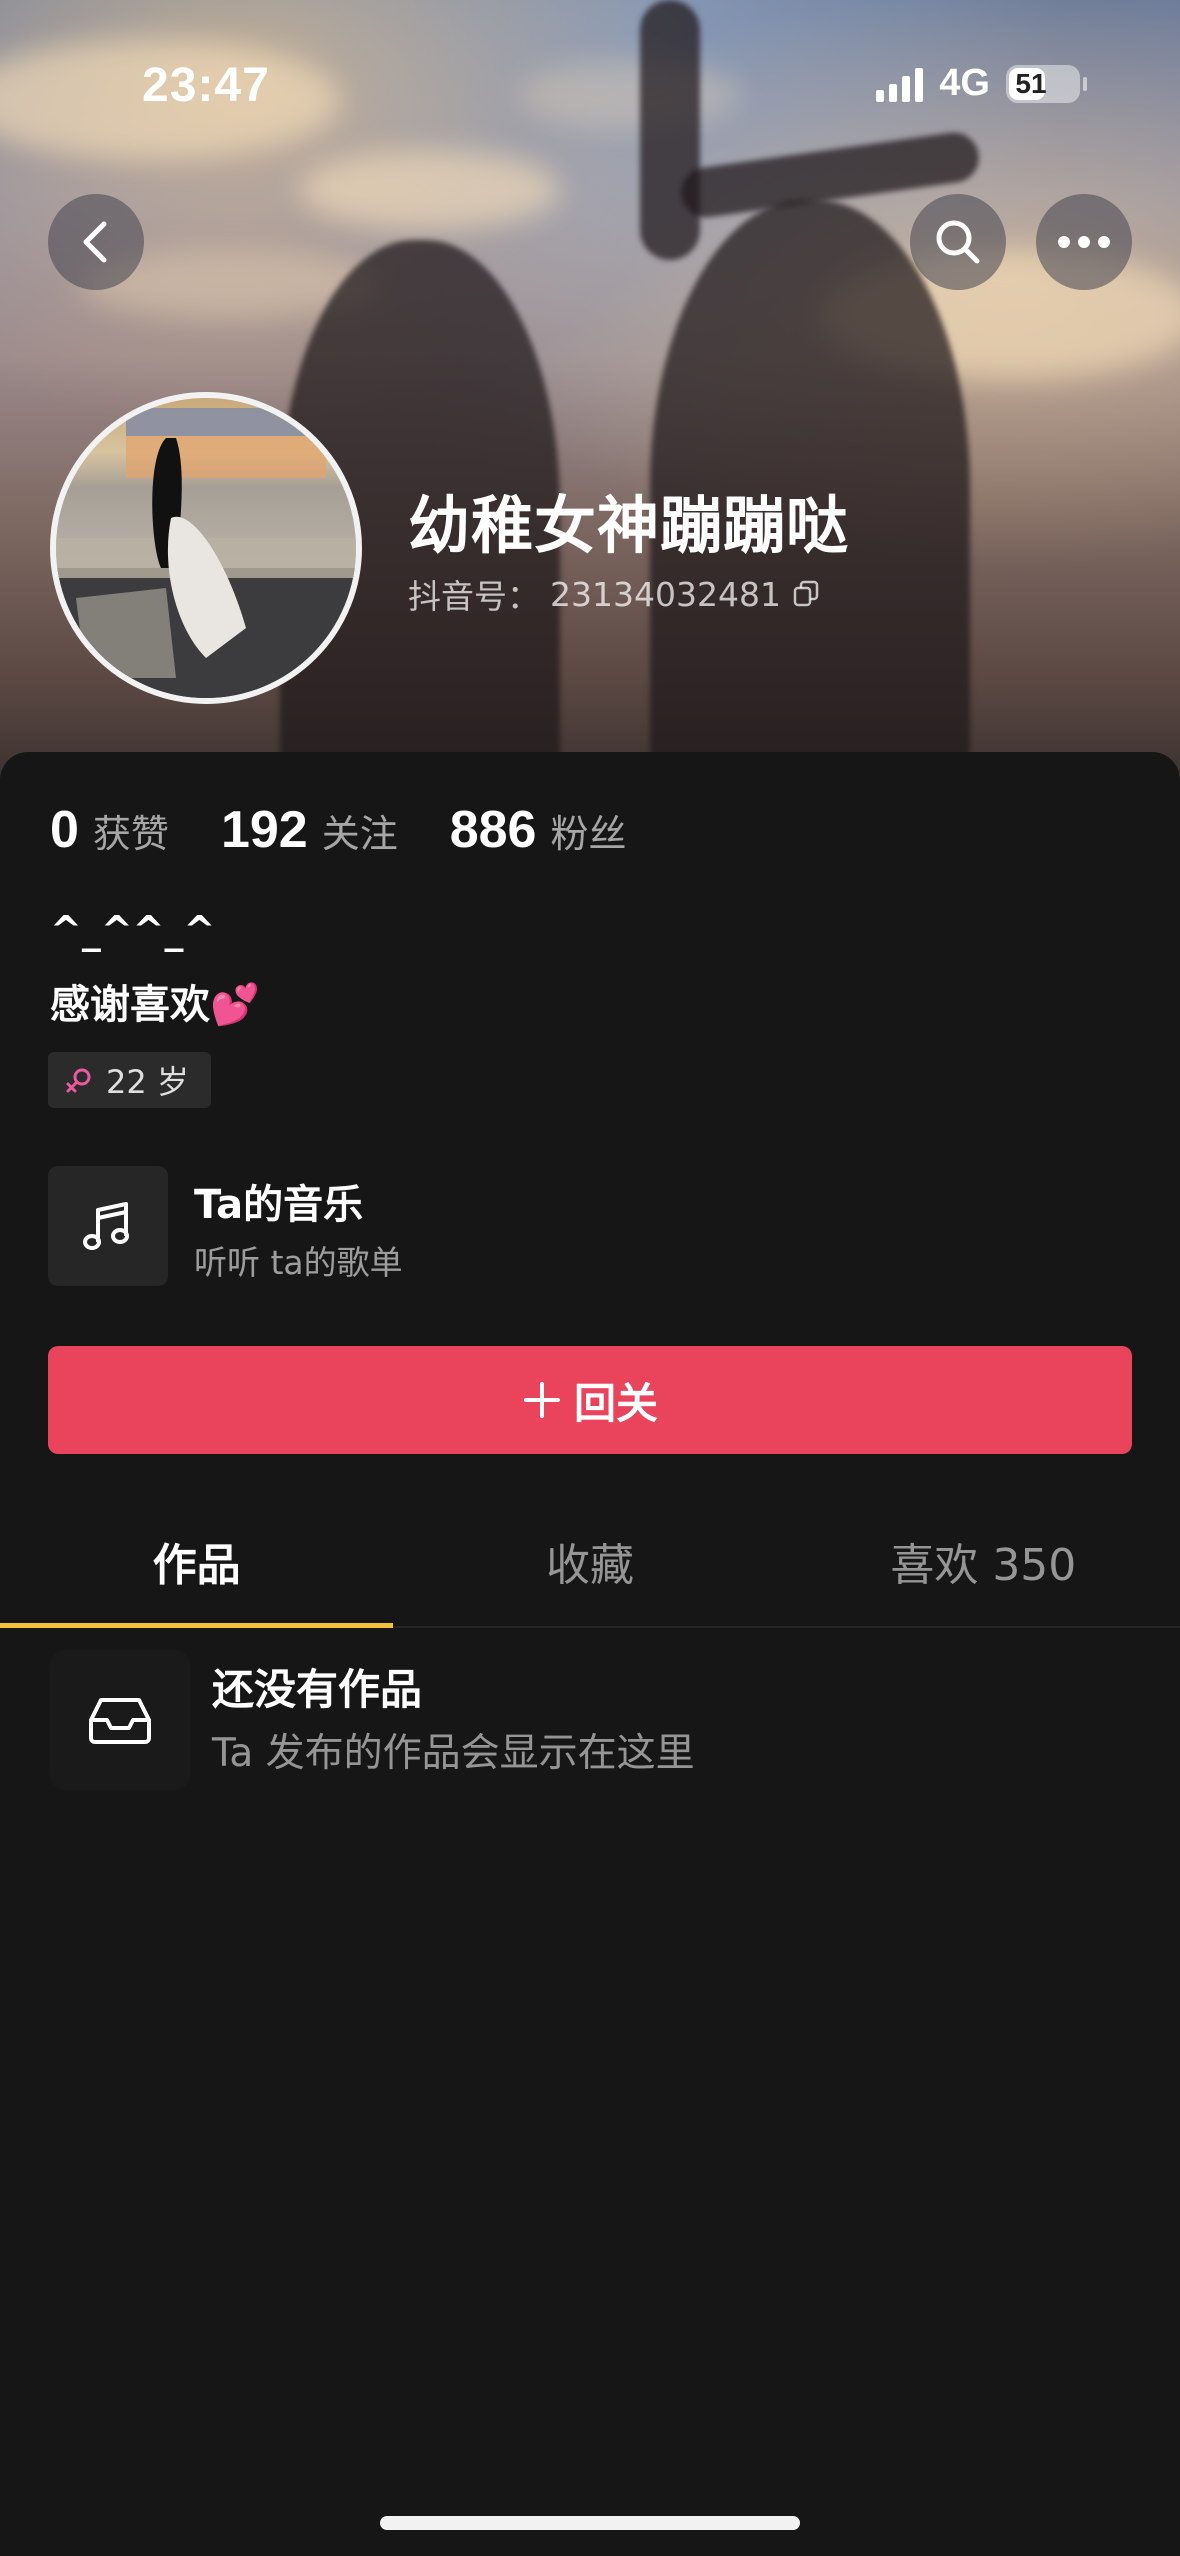 The width and height of the screenshot is (1180, 2556). I want to click on stat-followers-label: 粉丝, so click(588, 834).